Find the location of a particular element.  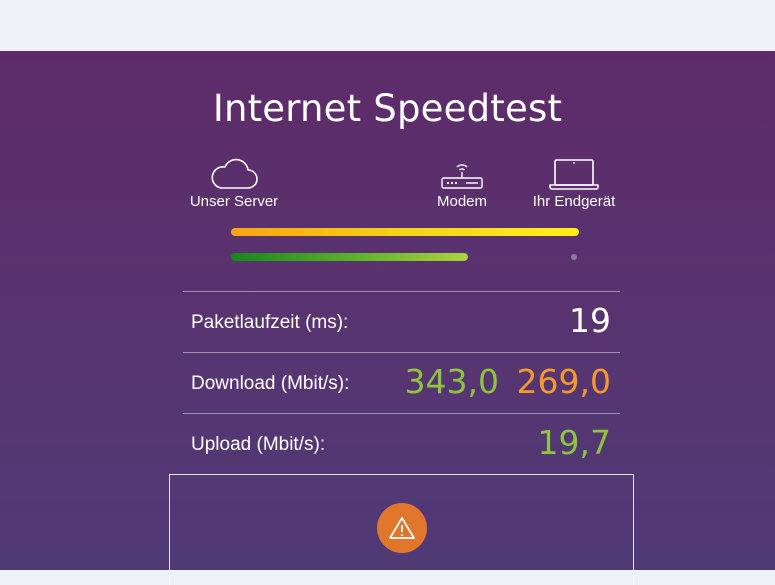

page-title: Internet Speedtest is located at coordinates (387, 108).